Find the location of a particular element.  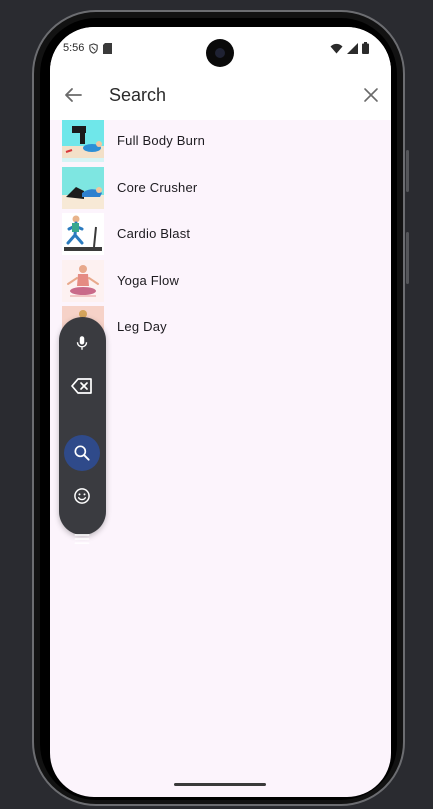

backspace-button is located at coordinates (82, 386).